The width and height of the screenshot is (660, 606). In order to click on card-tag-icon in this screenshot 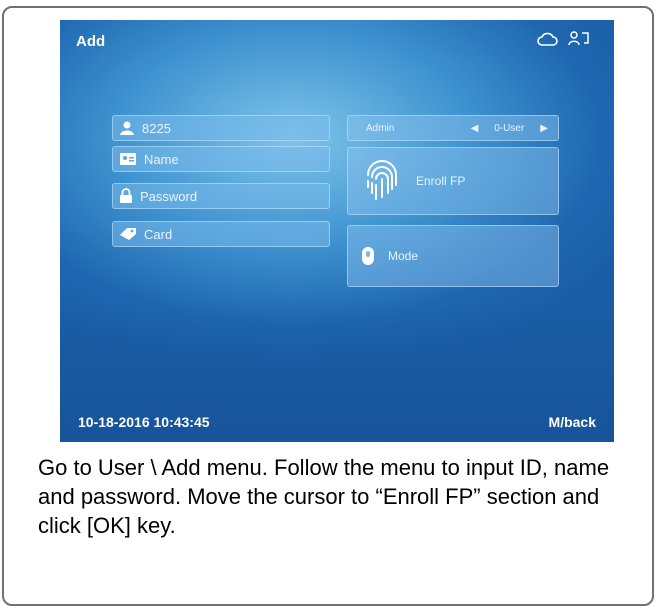, I will do `click(128, 234)`.